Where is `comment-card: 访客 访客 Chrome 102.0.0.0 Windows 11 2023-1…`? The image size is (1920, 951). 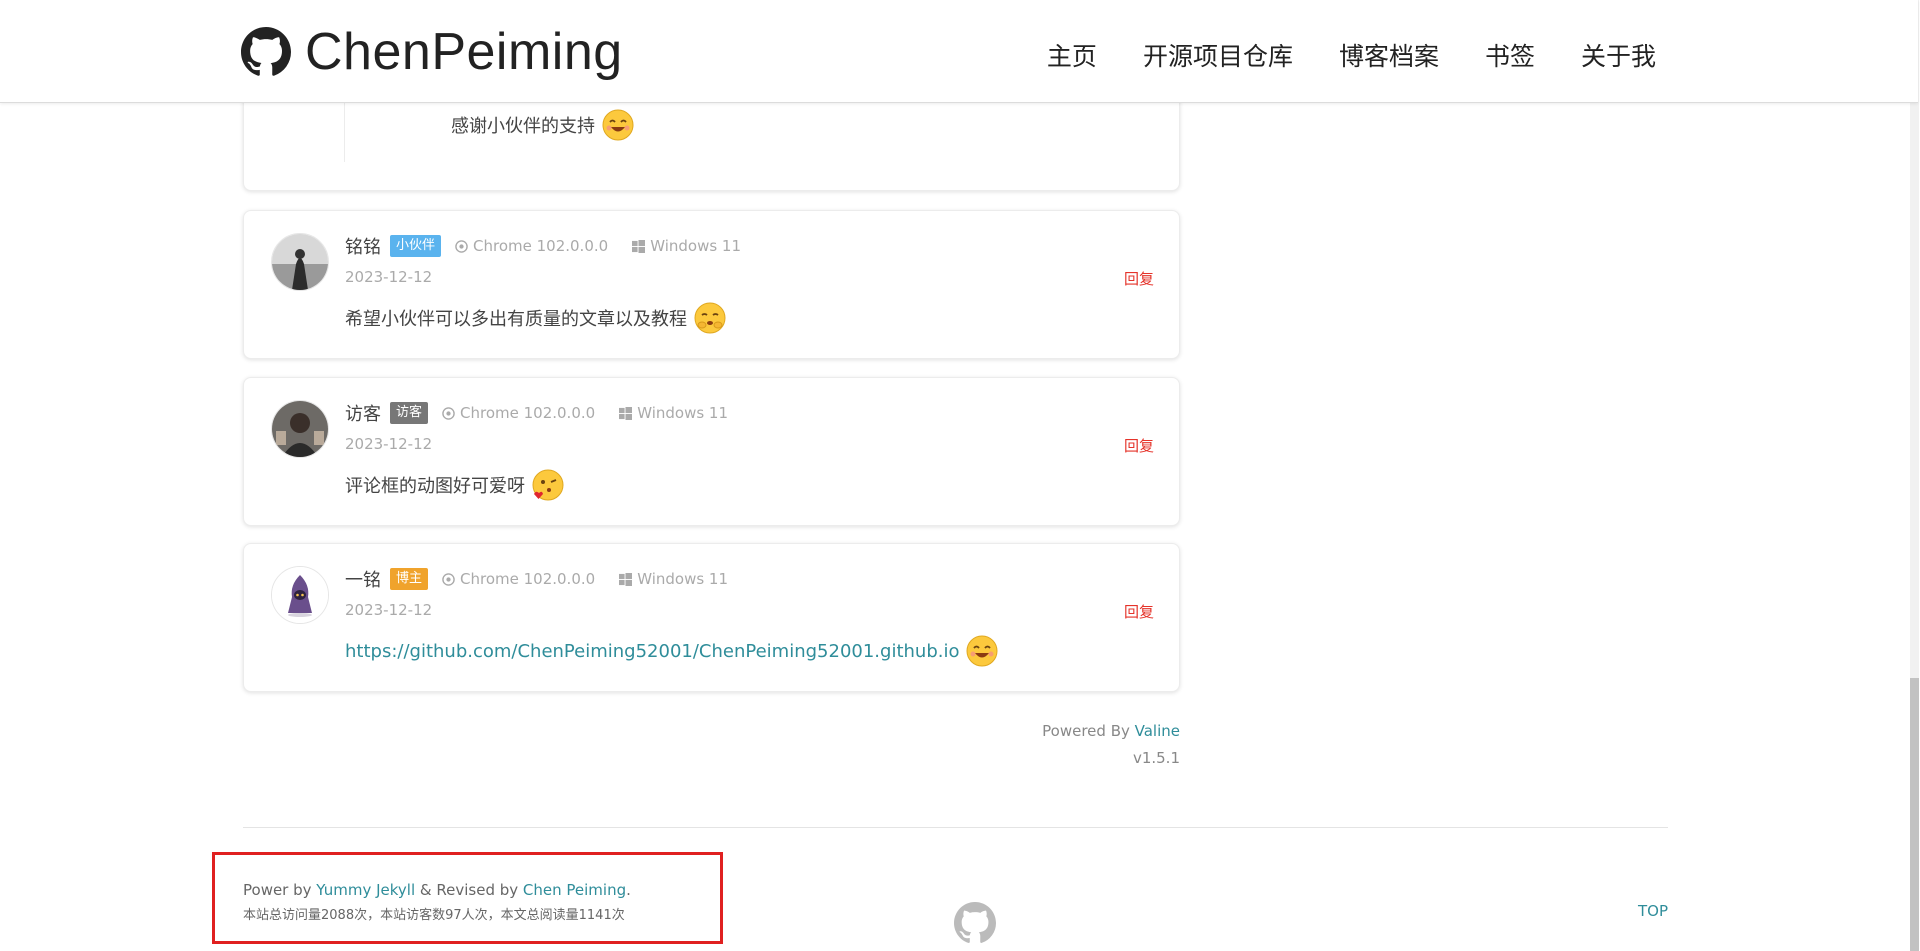
comment-card: 访客 访客 Chrome 102.0.0.0 Windows 11 2023-1… is located at coordinates (711, 451).